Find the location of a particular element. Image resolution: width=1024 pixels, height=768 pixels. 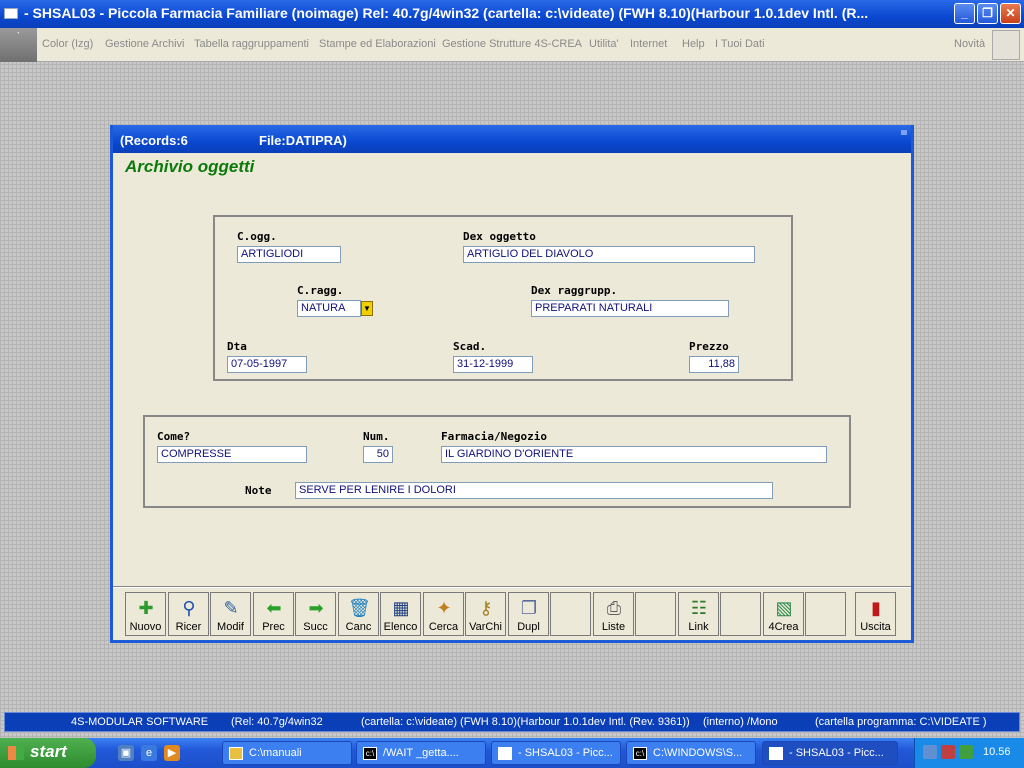

network-icon is located at coordinates (930, 752).